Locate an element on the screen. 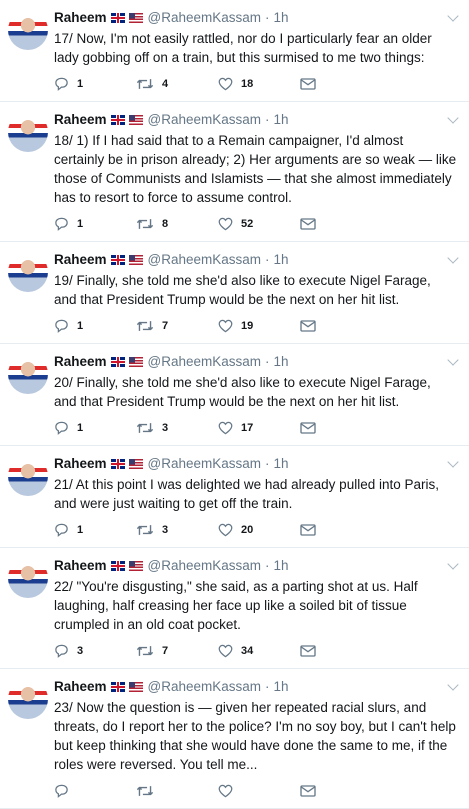  retweet-button: 8 is located at coordinates (177, 224).